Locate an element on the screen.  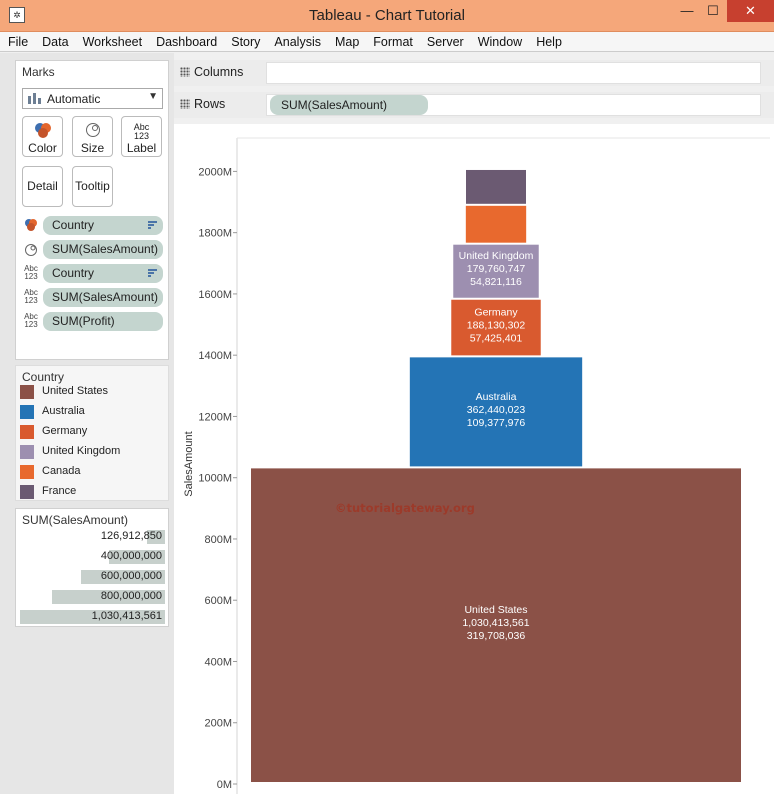
watermark-text: ©tutorialgateway.org is located at coordinates (405, 508).